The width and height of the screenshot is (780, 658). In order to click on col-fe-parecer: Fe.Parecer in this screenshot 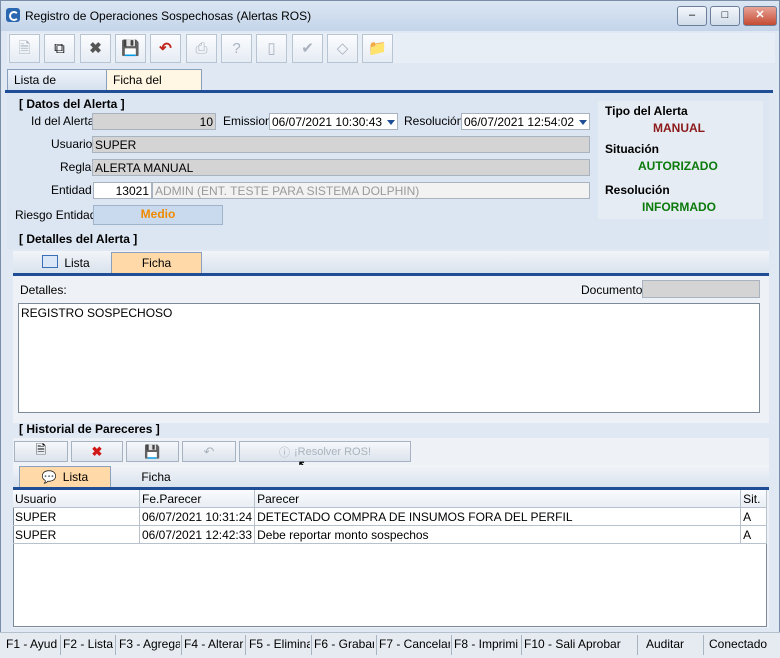, I will do `click(197, 499)`.